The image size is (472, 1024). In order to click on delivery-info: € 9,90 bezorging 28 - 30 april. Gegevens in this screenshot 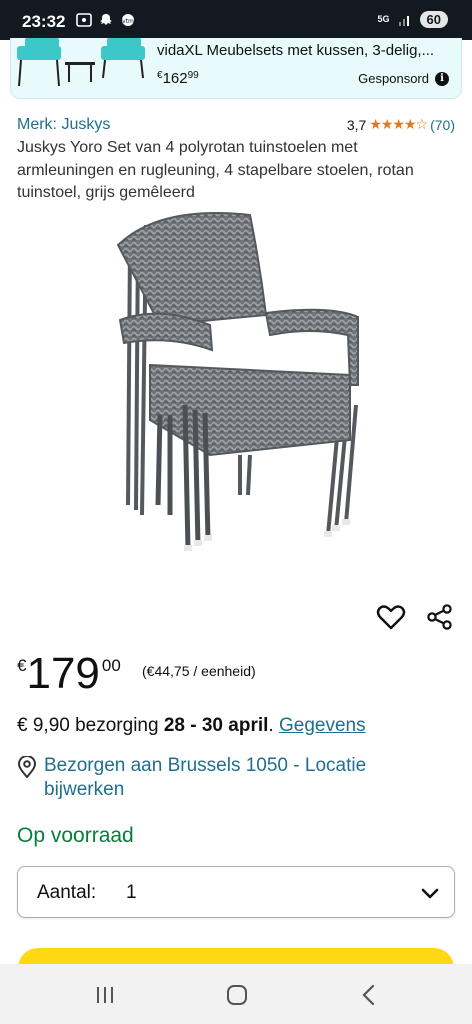, I will do `click(191, 726)`.